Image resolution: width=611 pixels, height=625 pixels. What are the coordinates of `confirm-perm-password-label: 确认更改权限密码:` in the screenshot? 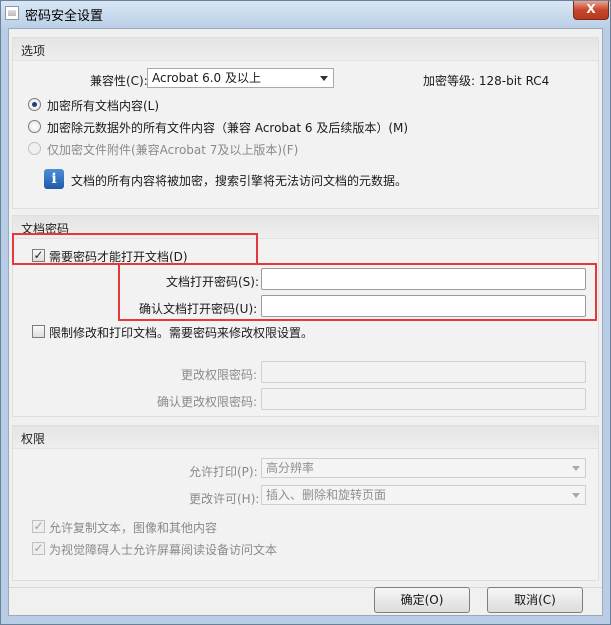 It's located at (207, 402).